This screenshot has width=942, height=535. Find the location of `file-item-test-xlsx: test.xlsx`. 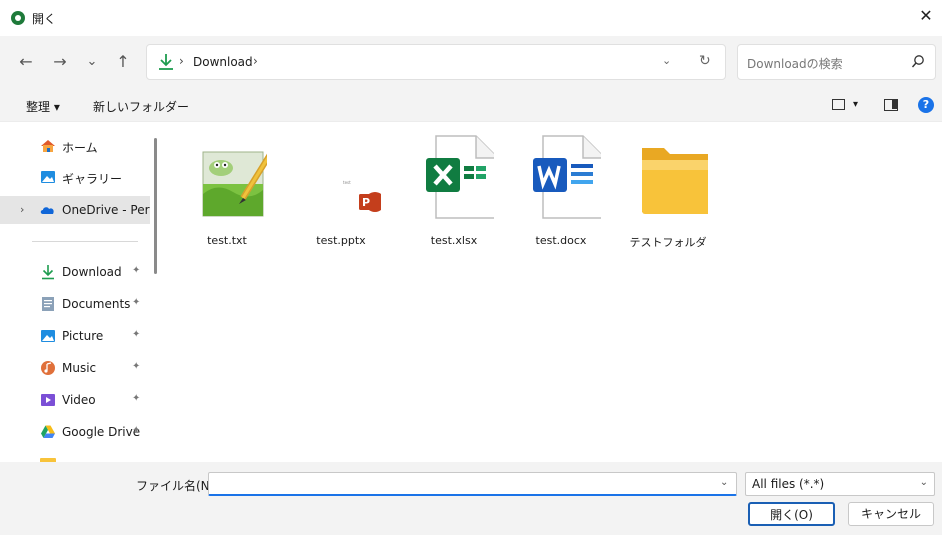

file-item-test-xlsx: test.xlsx is located at coordinates (454, 187).